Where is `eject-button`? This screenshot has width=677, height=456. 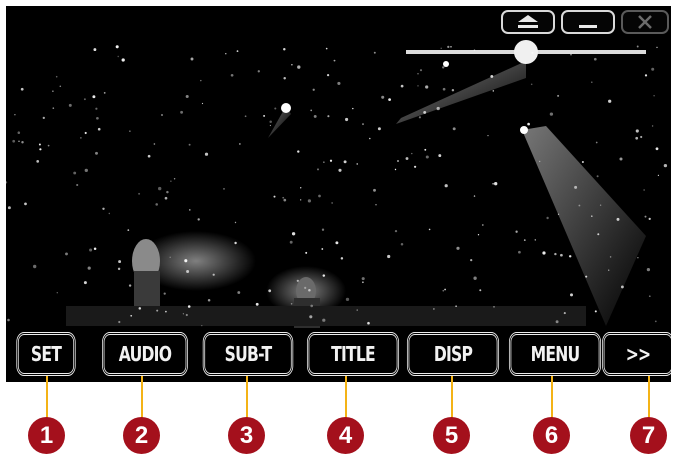
eject-button is located at coordinates (528, 22).